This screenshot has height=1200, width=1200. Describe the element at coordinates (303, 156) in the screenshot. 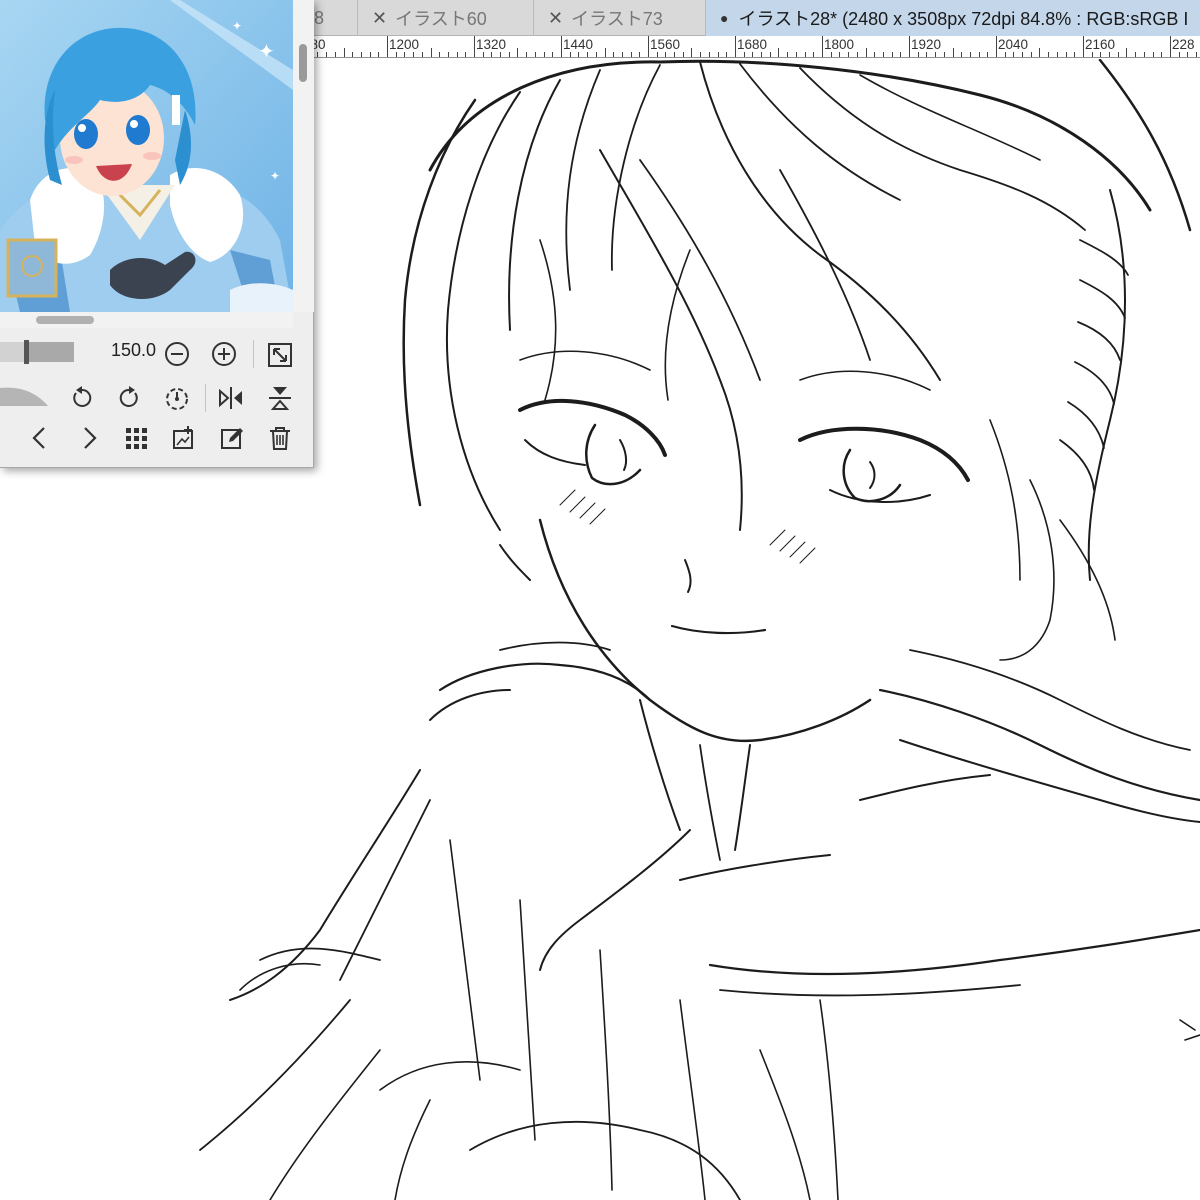

I see `preview-vertical-scrollbar` at that location.